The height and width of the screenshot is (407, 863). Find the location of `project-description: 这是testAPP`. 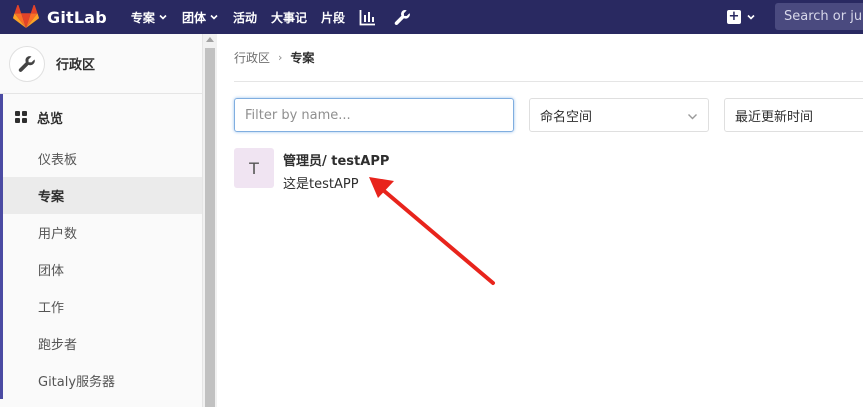

project-description: 这是testAPP is located at coordinates (321, 184).